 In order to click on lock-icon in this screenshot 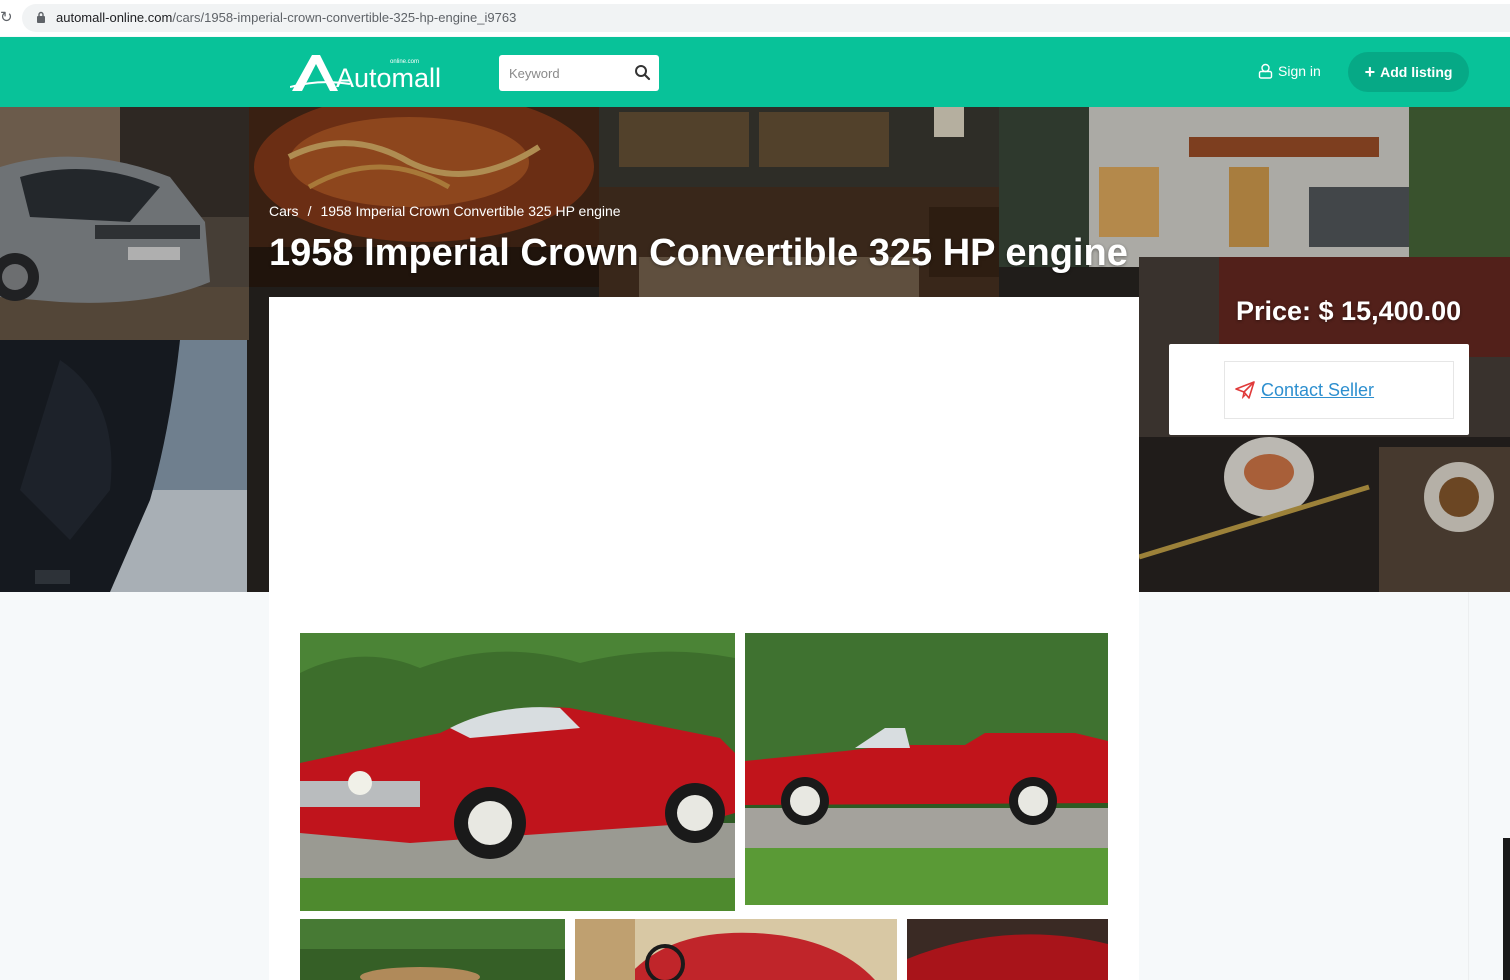, I will do `click(41, 17)`.